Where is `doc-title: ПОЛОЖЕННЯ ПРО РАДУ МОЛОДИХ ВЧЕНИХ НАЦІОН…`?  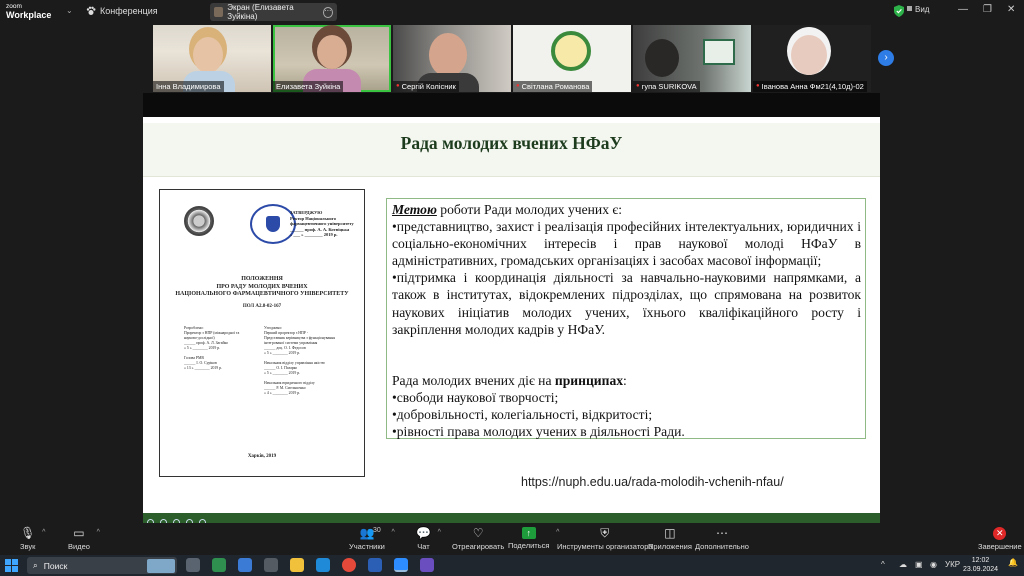
doc-title: ПОЛОЖЕННЯ ПРО РАДУ МОЛОДИХ ВЧЕНИХ НАЦІОН… is located at coordinates (262, 286).